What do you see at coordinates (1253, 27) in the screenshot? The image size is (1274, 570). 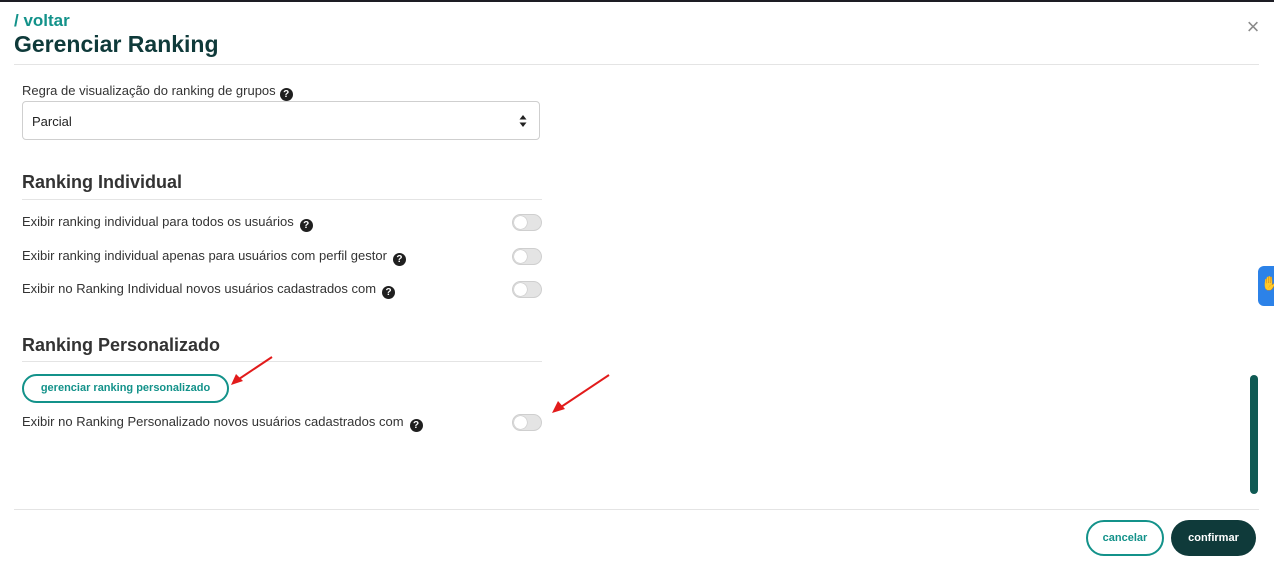 I see `close-icon: ×` at bounding box center [1253, 27].